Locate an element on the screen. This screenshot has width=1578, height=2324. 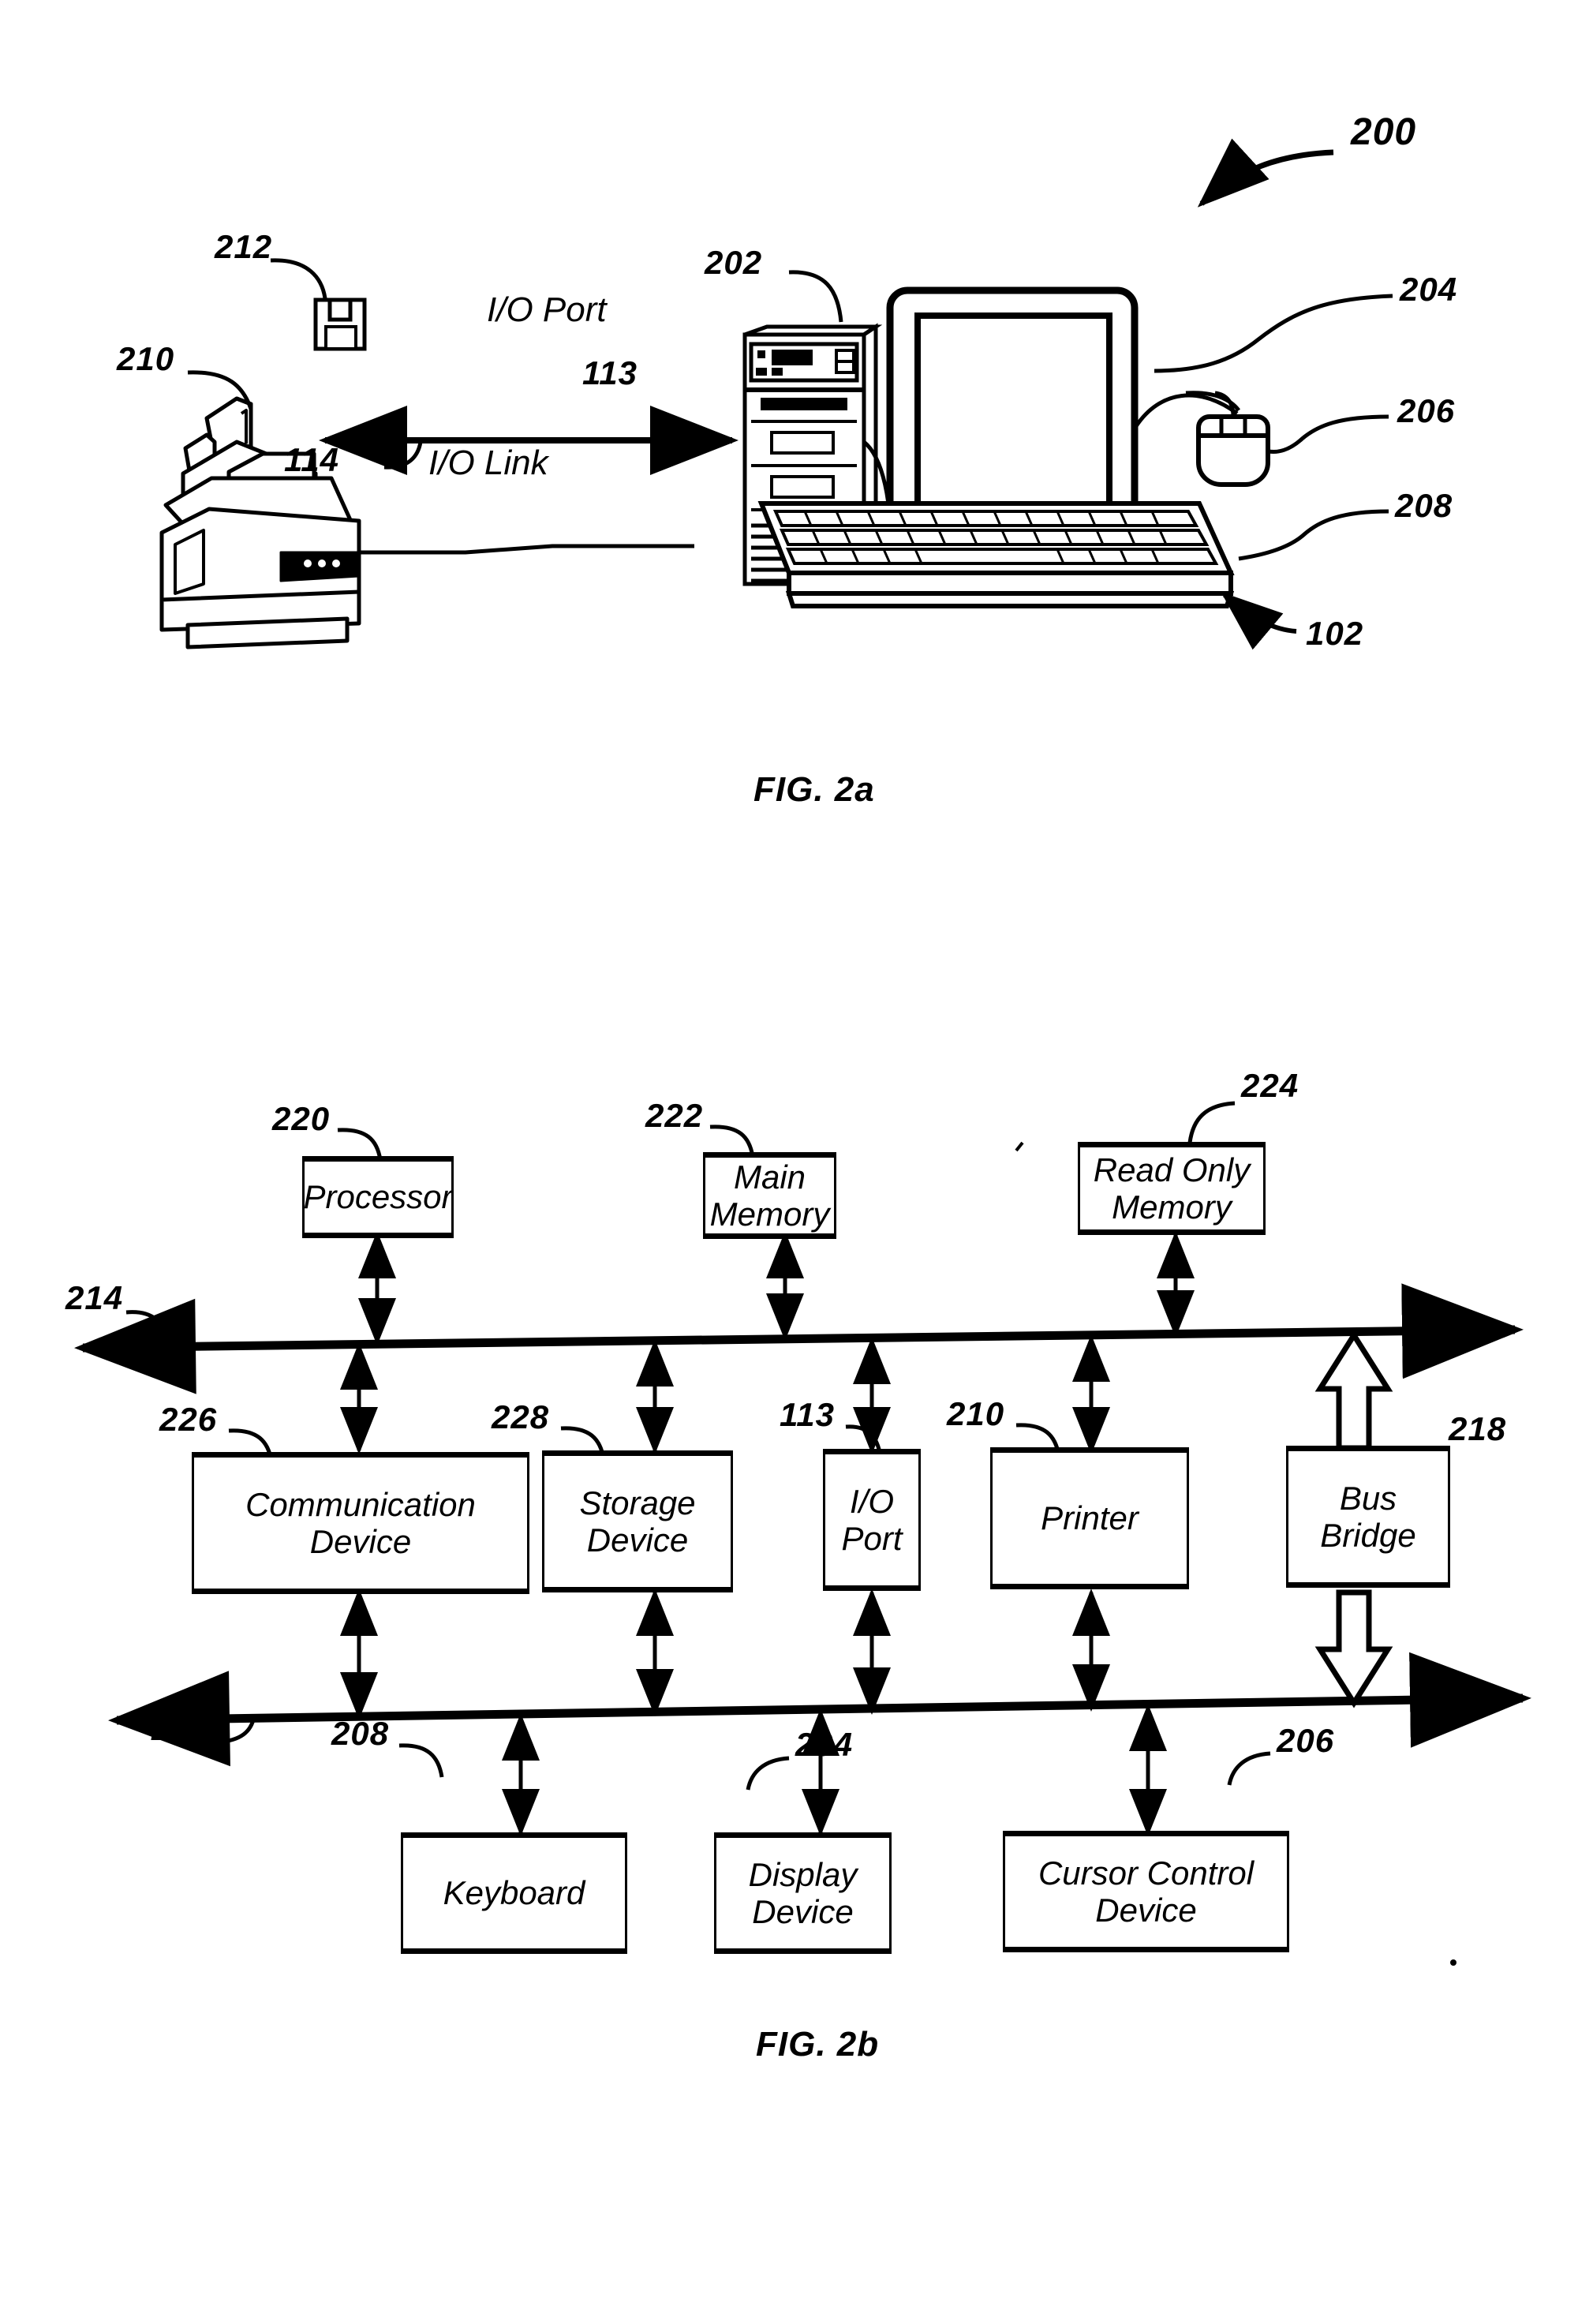
ref-216: 216 is located at coordinates (181, 1728).